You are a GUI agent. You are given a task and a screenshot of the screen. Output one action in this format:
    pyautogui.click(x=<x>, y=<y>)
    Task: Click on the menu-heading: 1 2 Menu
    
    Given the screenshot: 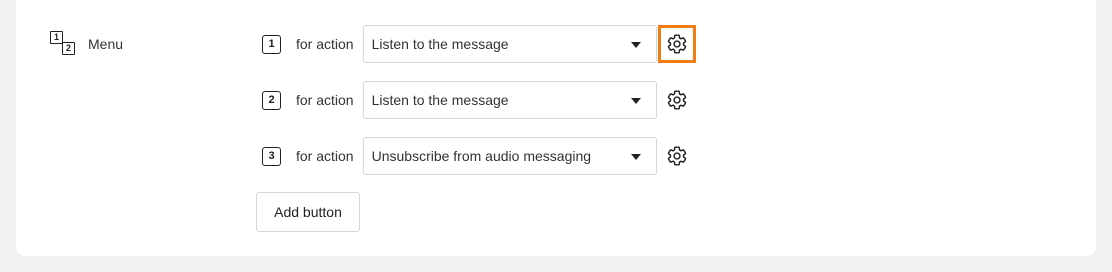 What is the action you would take?
    pyautogui.click(x=86, y=44)
    